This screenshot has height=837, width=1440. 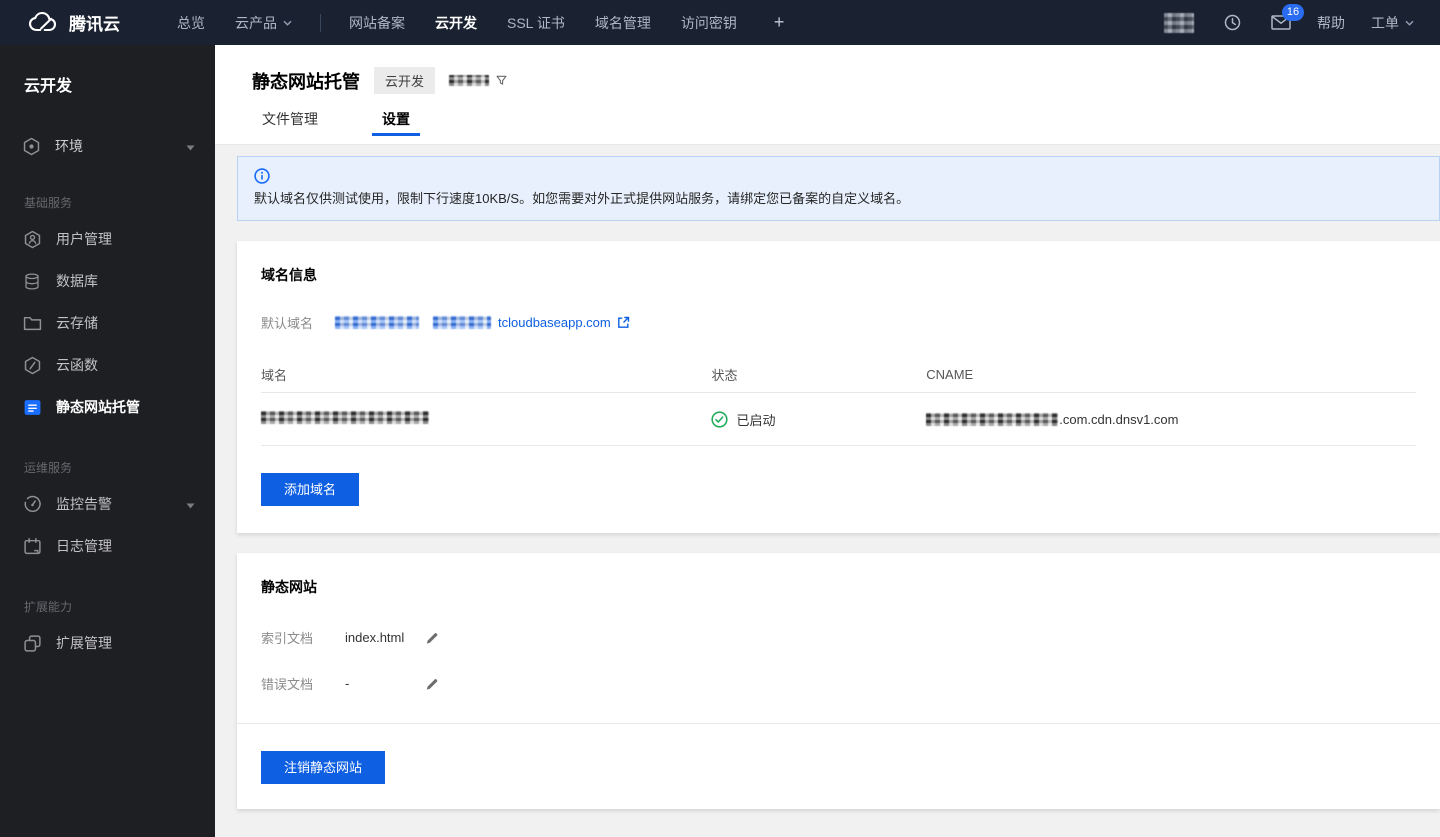 I want to click on calendar-log-icon, so click(x=32, y=546).